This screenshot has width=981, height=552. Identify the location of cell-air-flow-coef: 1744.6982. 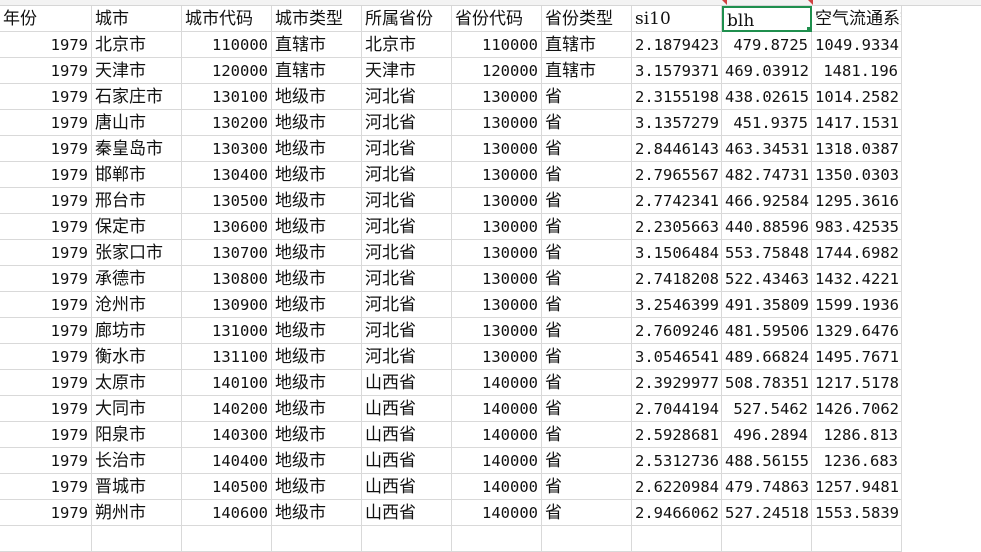
(857, 253).